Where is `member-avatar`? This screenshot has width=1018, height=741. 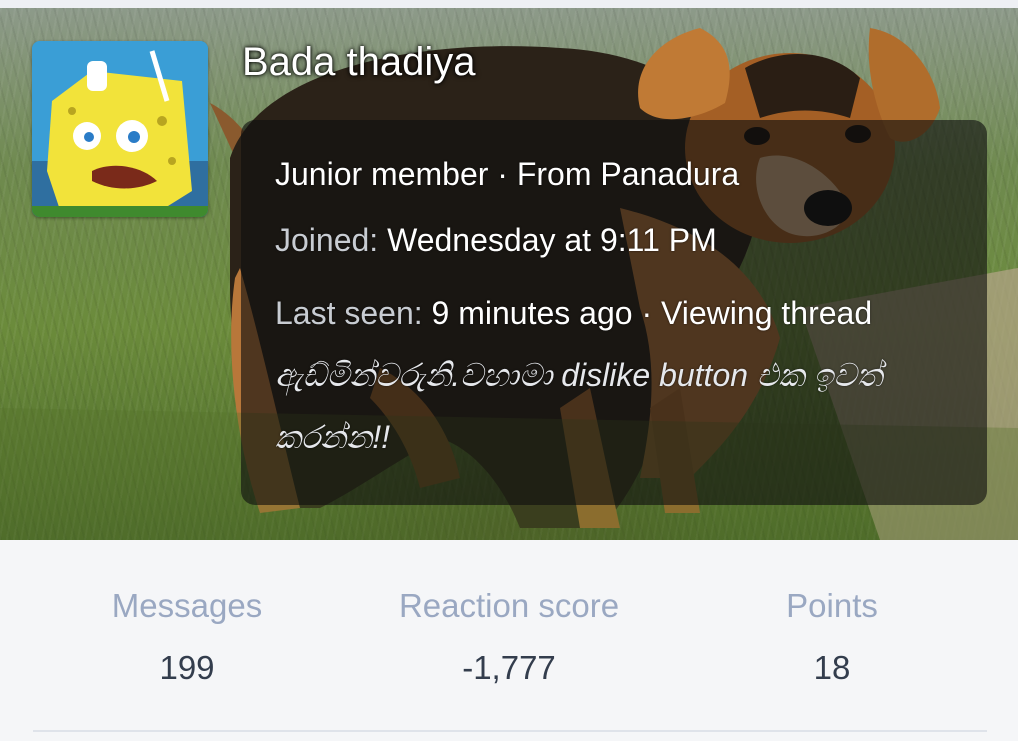
member-avatar is located at coordinates (120, 129).